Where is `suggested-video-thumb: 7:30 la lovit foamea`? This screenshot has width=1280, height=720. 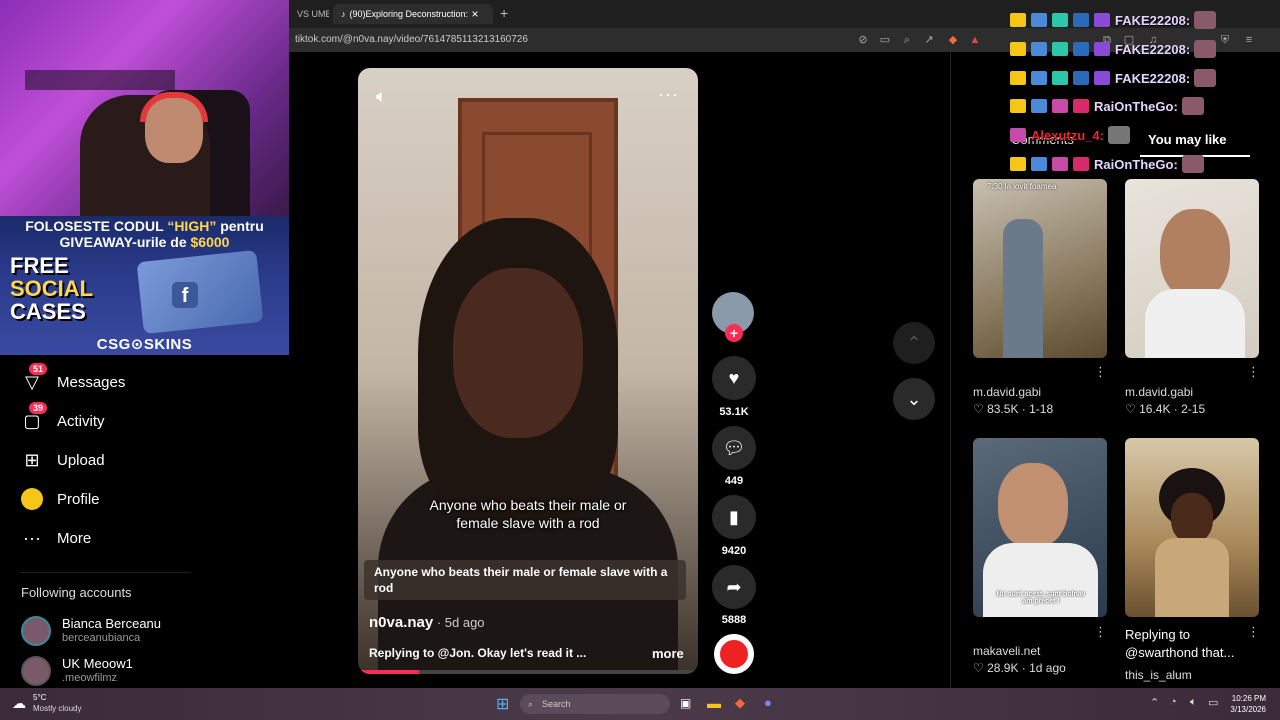
suggested-video-thumb: 7:30 la lovit foamea is located at coordinates (1040, 268).